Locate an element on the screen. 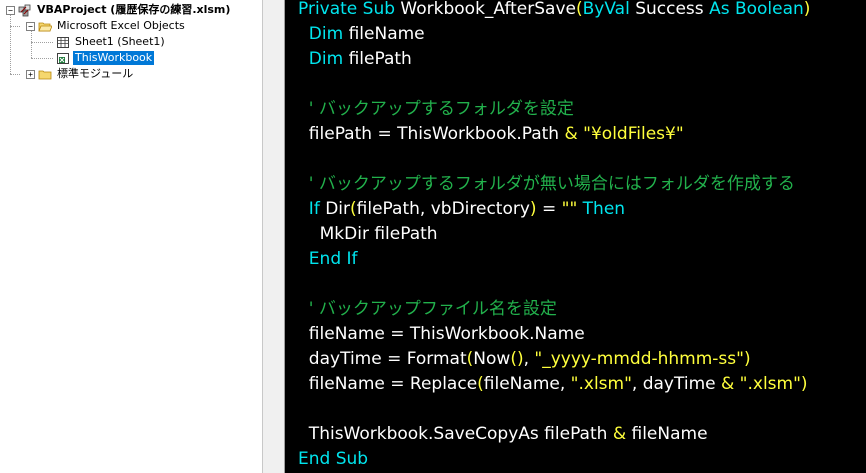 This screenshot has height=473, width=866. tree-item-excel-objects: − Microsoft Excel Objects is located at coordinates (106, 26).